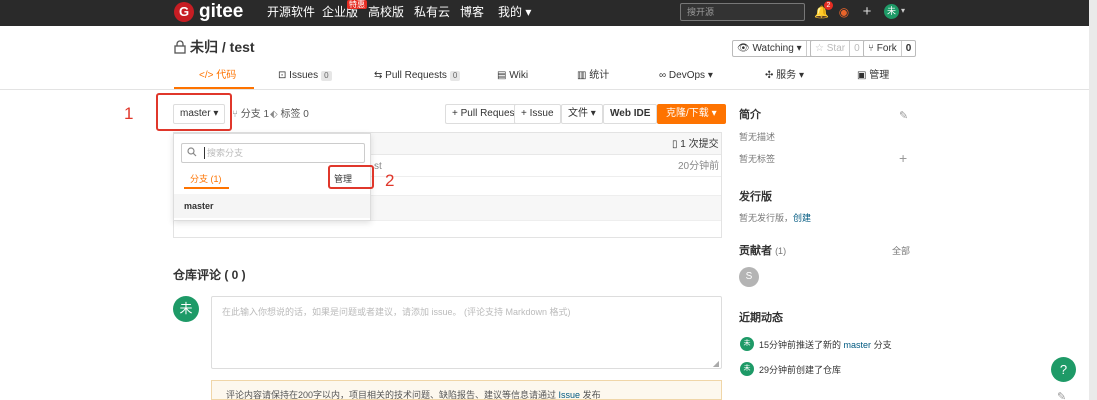  I want to click on page-scrollbar, so click(1093, 200).